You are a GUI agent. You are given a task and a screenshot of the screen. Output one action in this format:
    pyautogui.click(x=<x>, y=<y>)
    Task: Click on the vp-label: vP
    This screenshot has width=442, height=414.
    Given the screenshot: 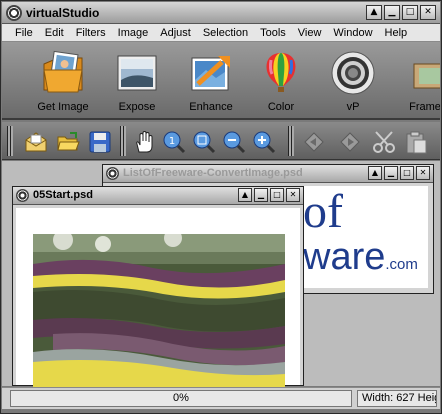 What is the action you would take?
    pyautogui.click(x=353, y=107)
    